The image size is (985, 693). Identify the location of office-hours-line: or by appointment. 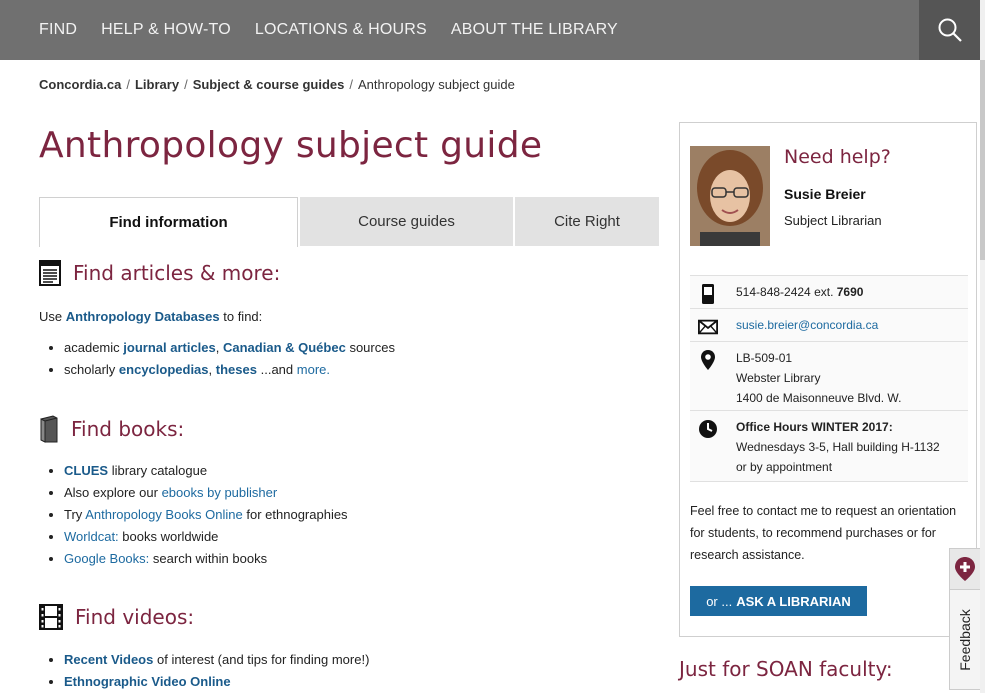
(784, 467).